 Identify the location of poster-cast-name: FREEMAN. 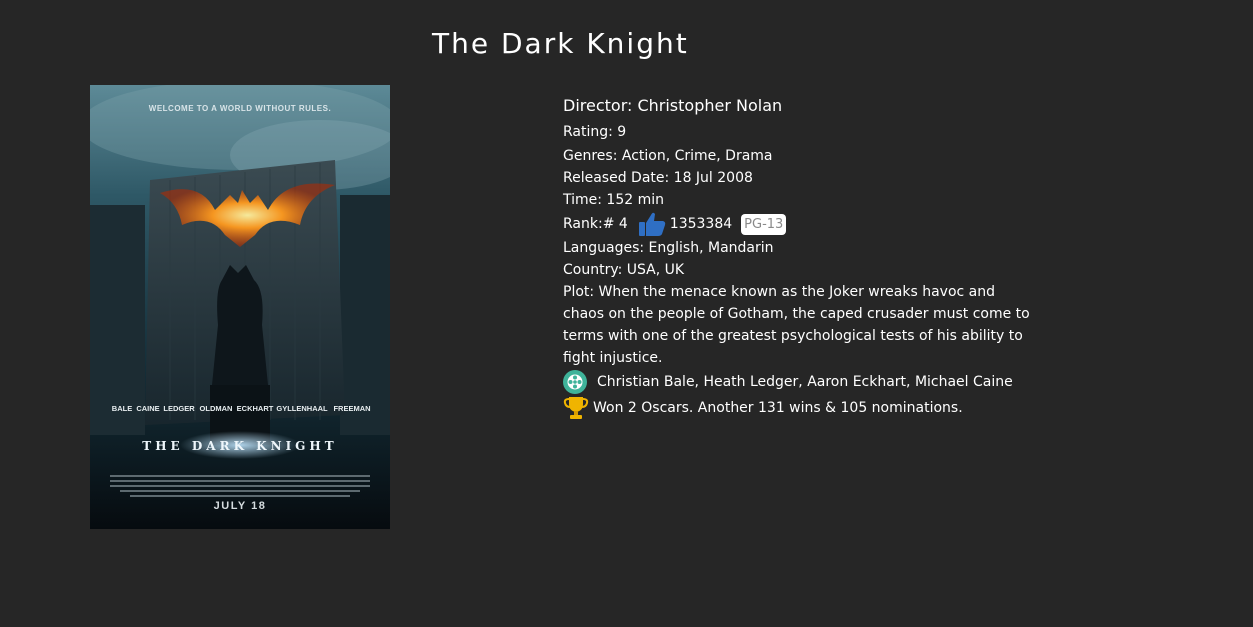
(351, 408).